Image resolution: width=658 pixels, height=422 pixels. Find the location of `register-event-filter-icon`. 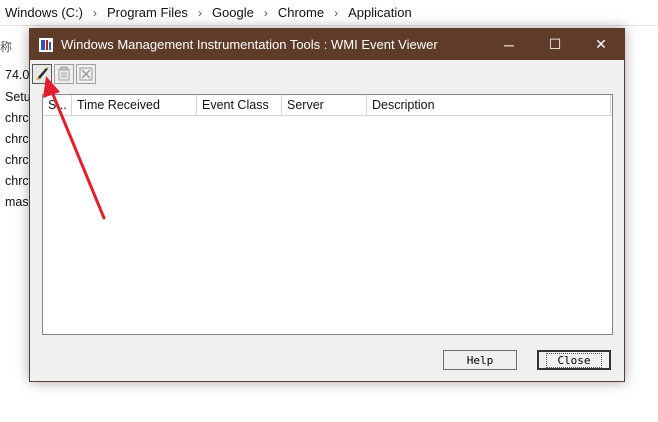

register-event-filter-icon is located at coordinates (42, 73).